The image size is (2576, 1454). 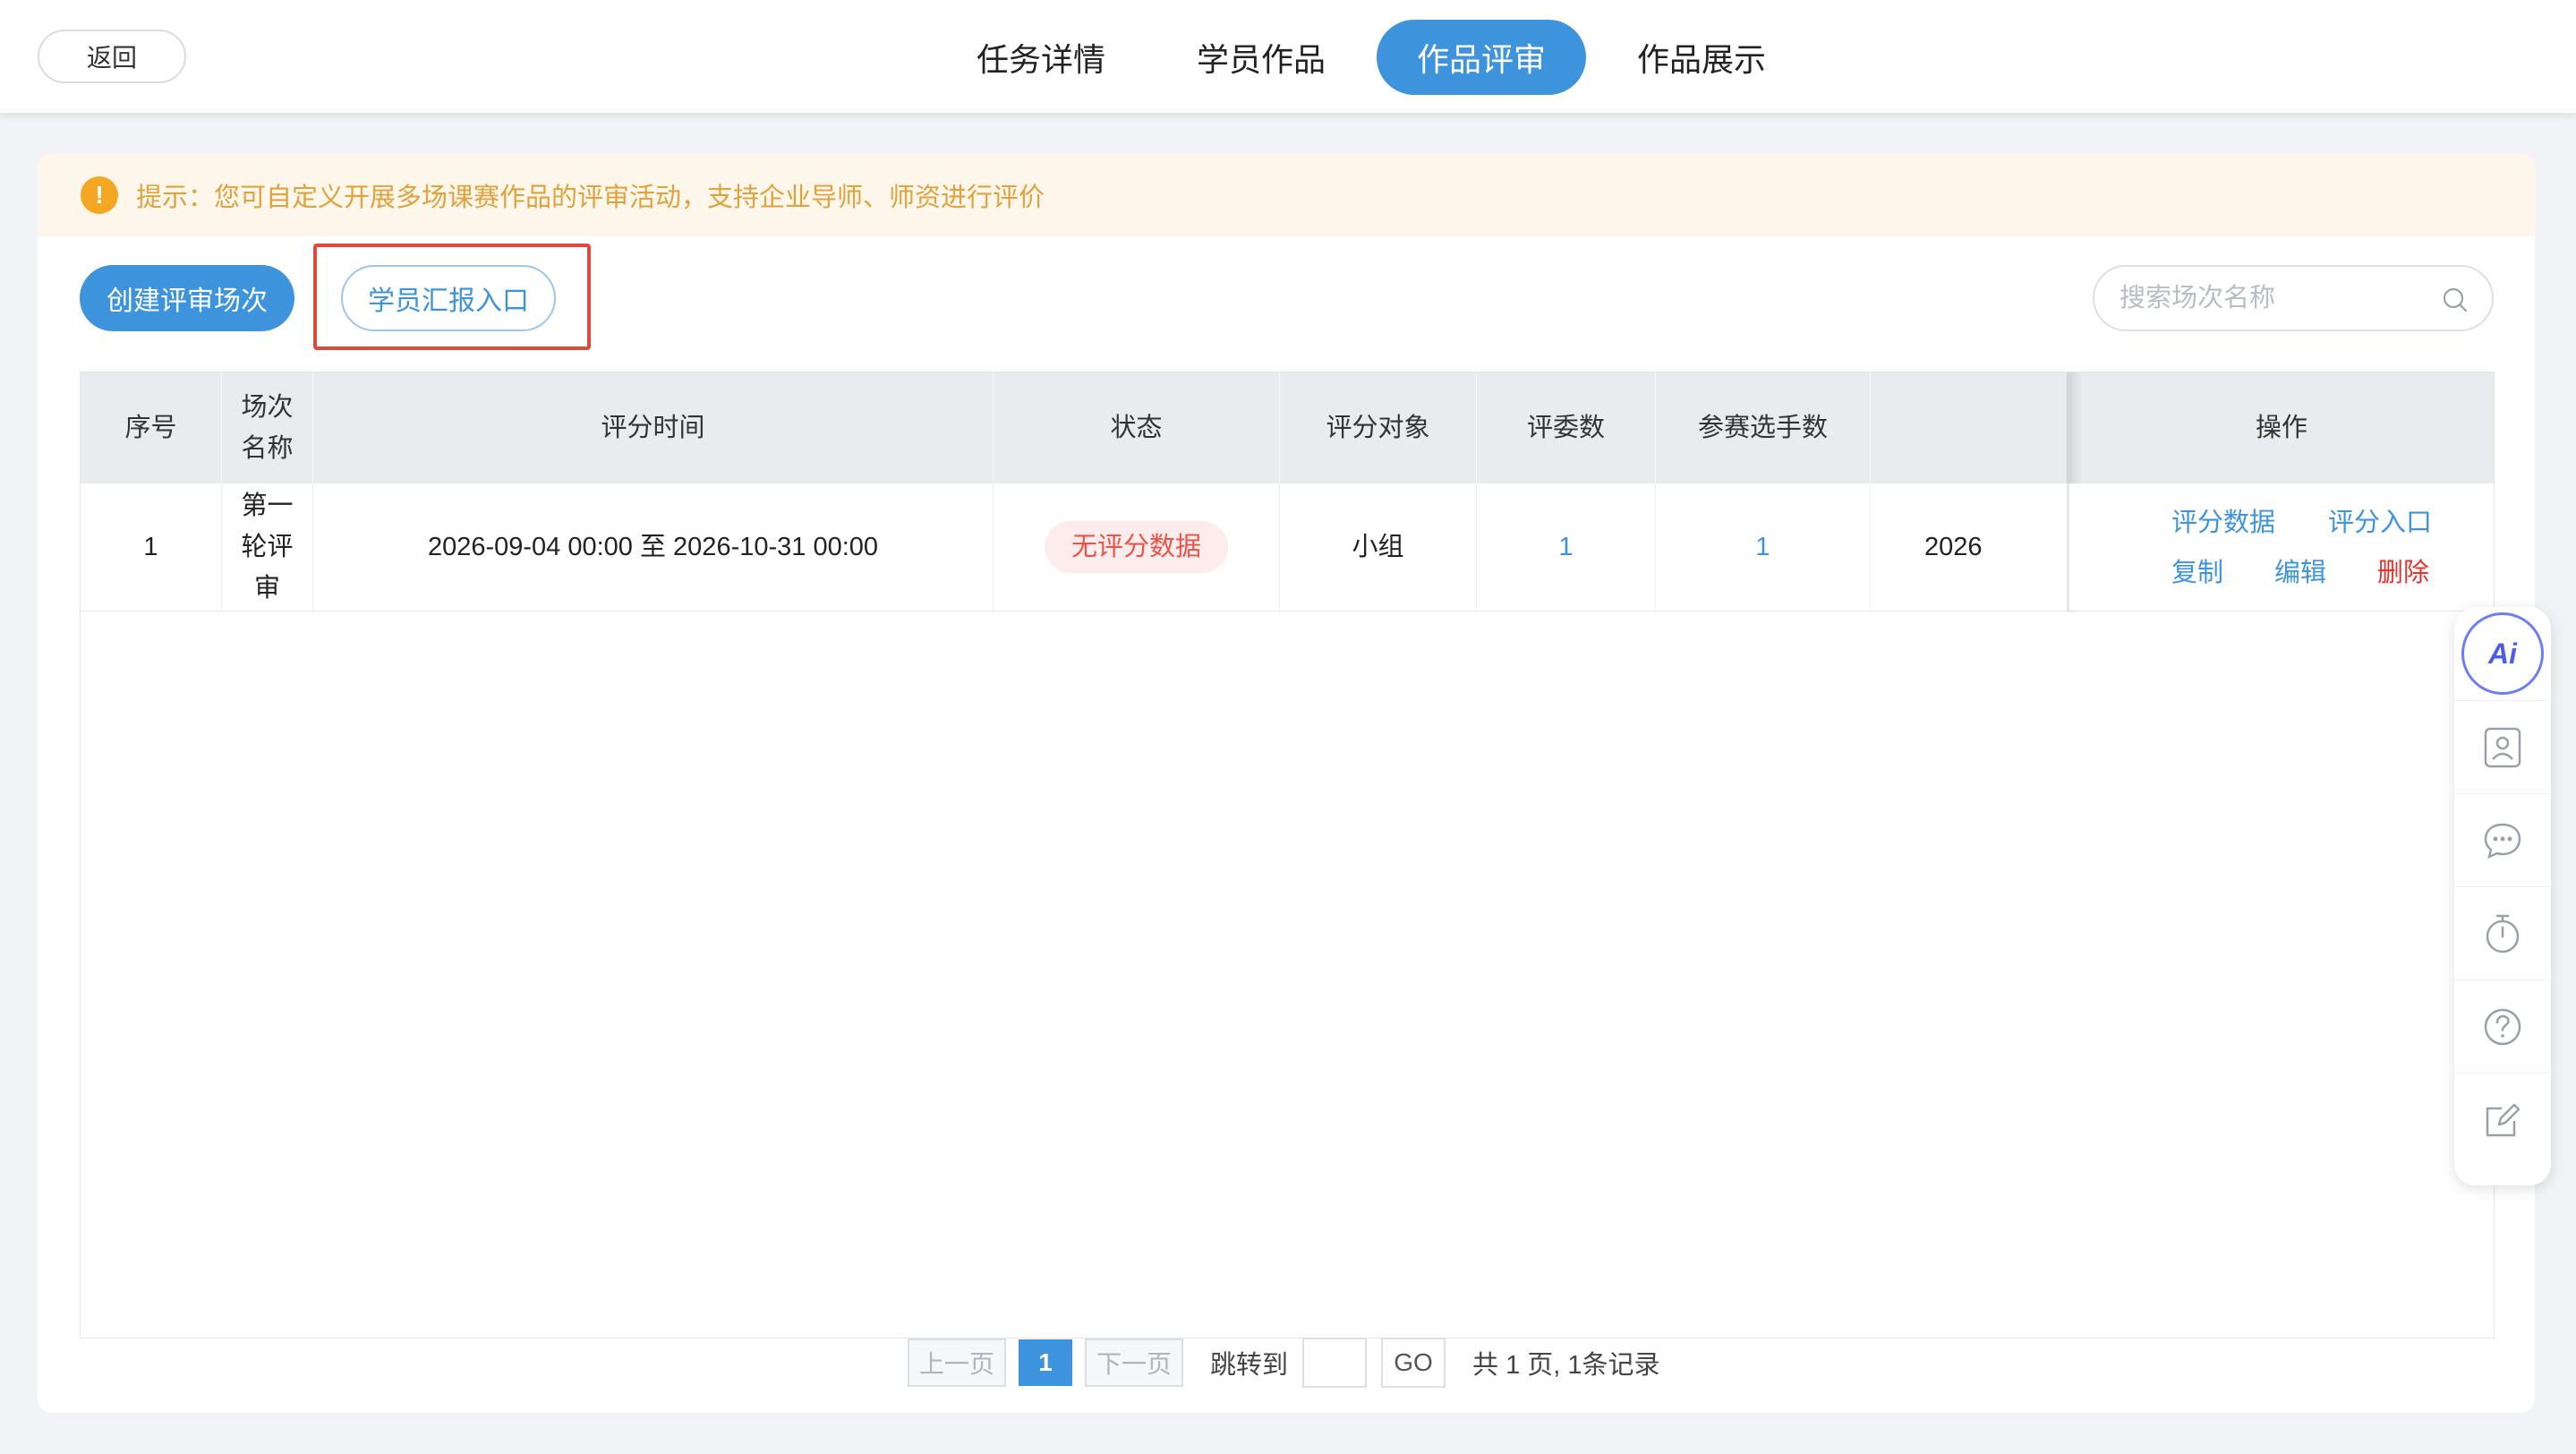 What do you see at coordinates (653, 547) in the screenshot?
I see `cell-score-time: 2026-09-04 00:00 至 2026-10-31 00:00` at bounding box center [653, 547].